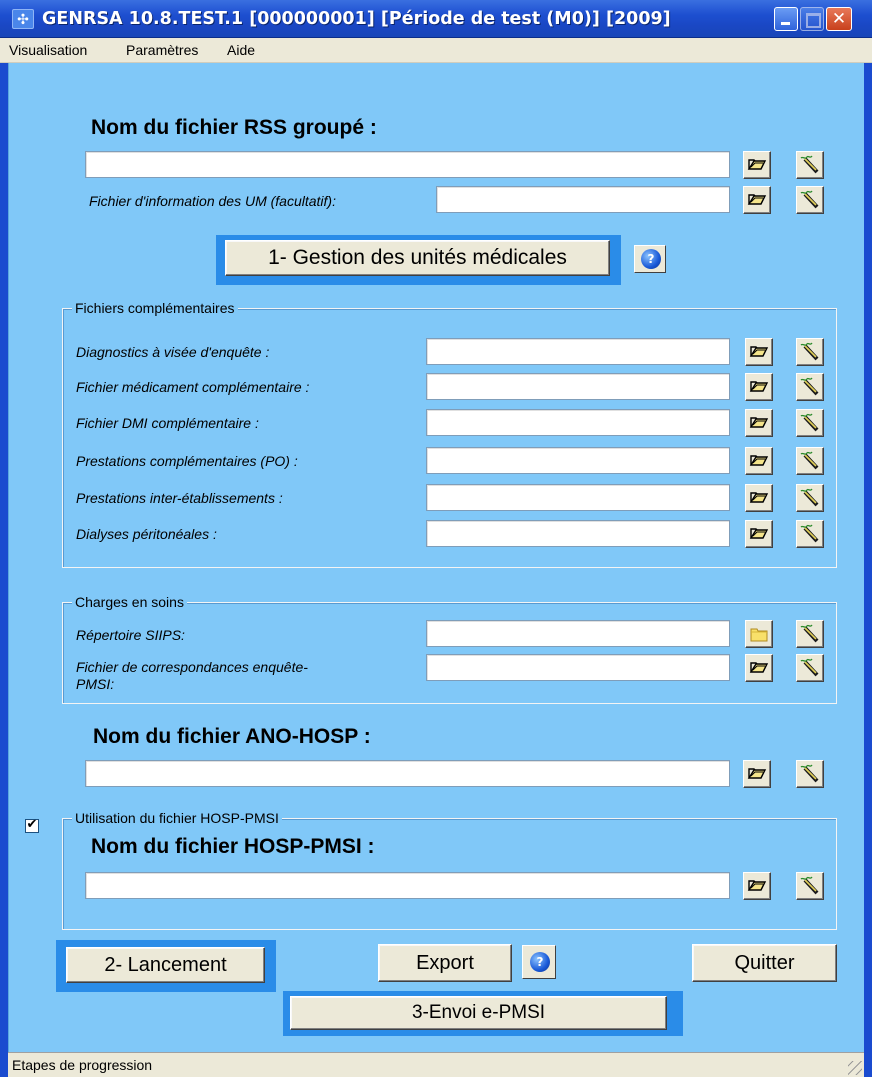 This screenshot has height=1077, width=872. I want to click on complementaires-title: Fichiers complémentaires, so click(155, 308).